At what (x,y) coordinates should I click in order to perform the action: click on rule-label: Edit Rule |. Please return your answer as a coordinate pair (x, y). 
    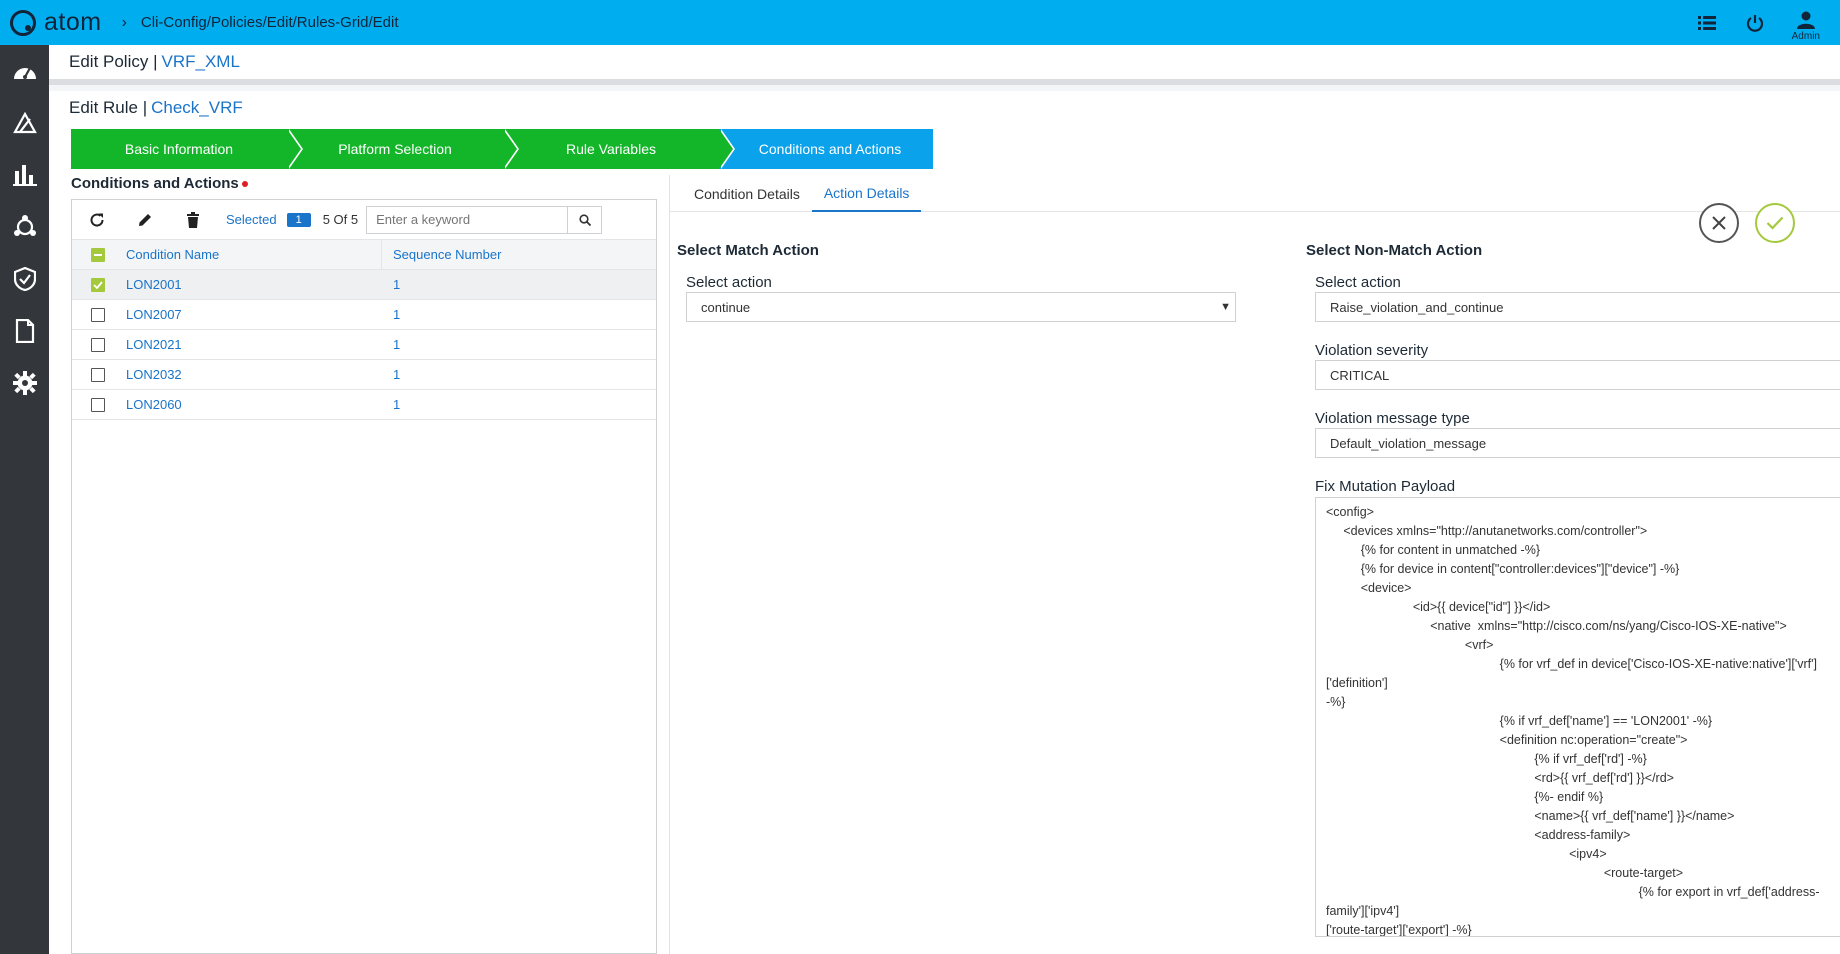
    Looking at the image, I should click on (108, 107).